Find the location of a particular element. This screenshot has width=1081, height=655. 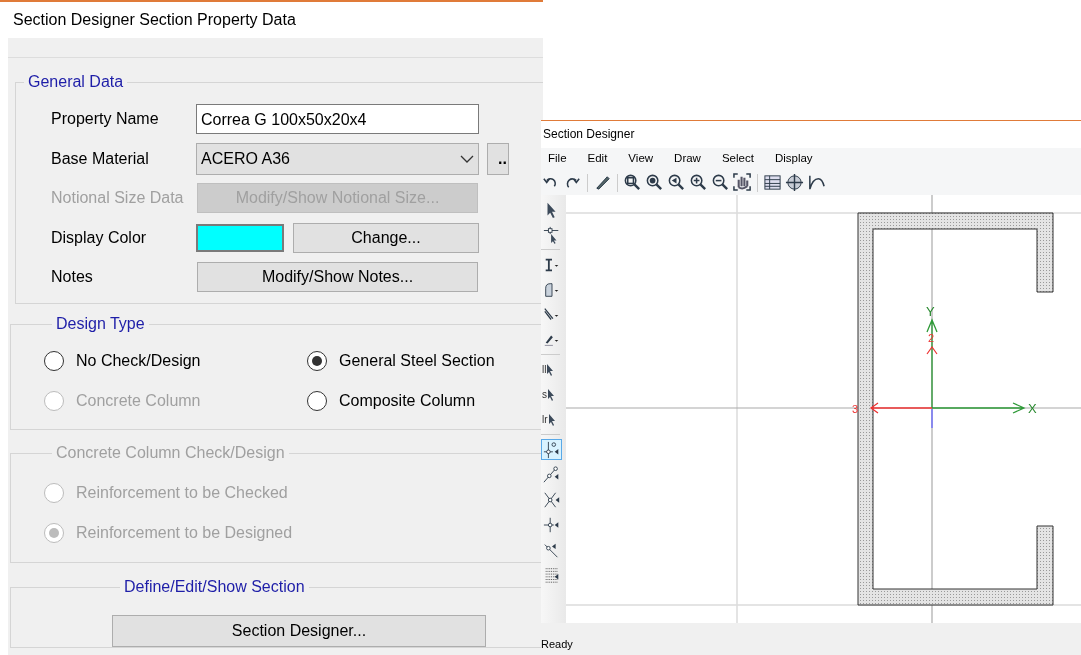

text-field: Correa G 100x50x20x4 is located at coordinates (337, 119).